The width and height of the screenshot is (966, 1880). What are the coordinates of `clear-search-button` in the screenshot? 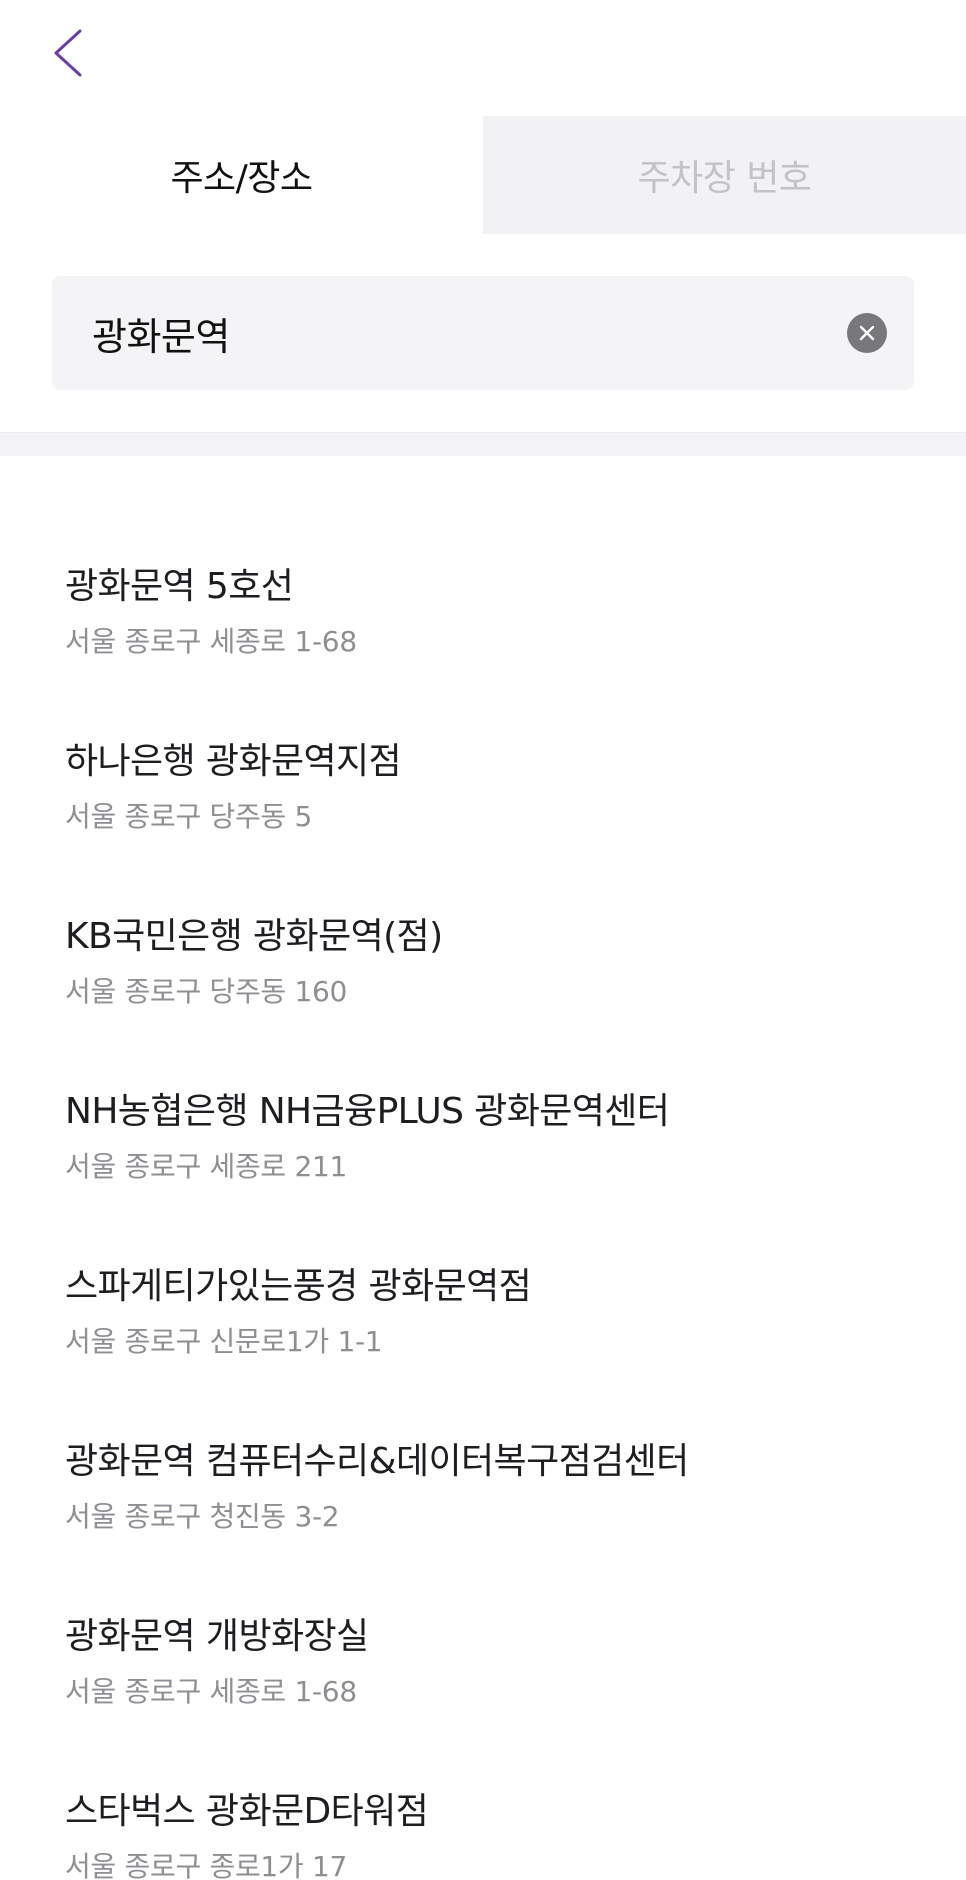 It's located at (867, 333).